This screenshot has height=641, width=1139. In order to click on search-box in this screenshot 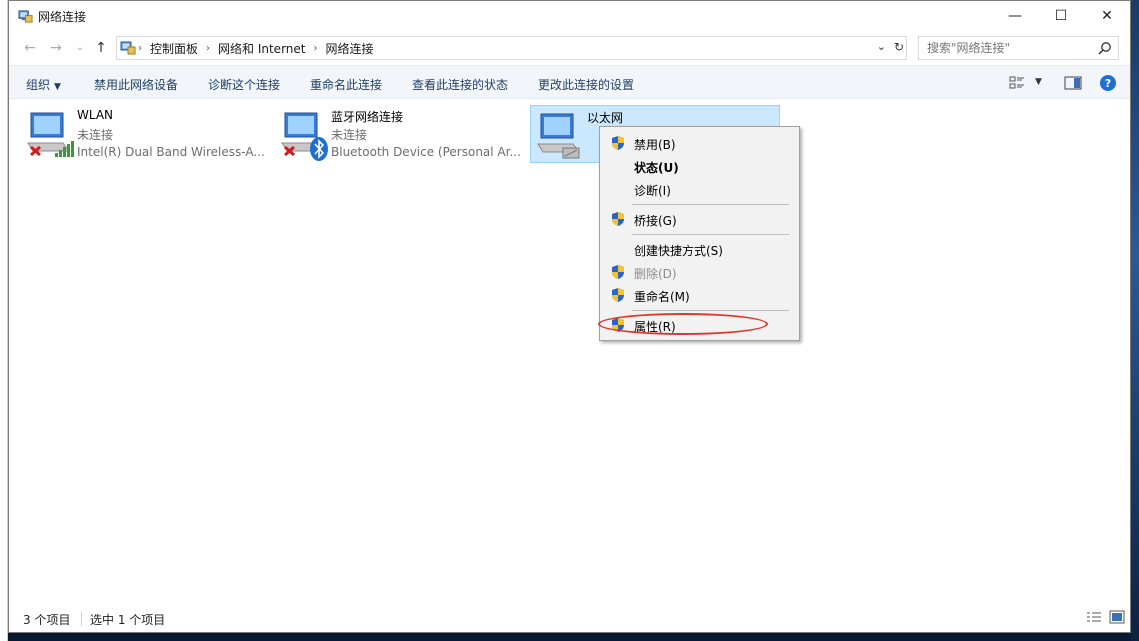, I will do `click(1018, 48)`.